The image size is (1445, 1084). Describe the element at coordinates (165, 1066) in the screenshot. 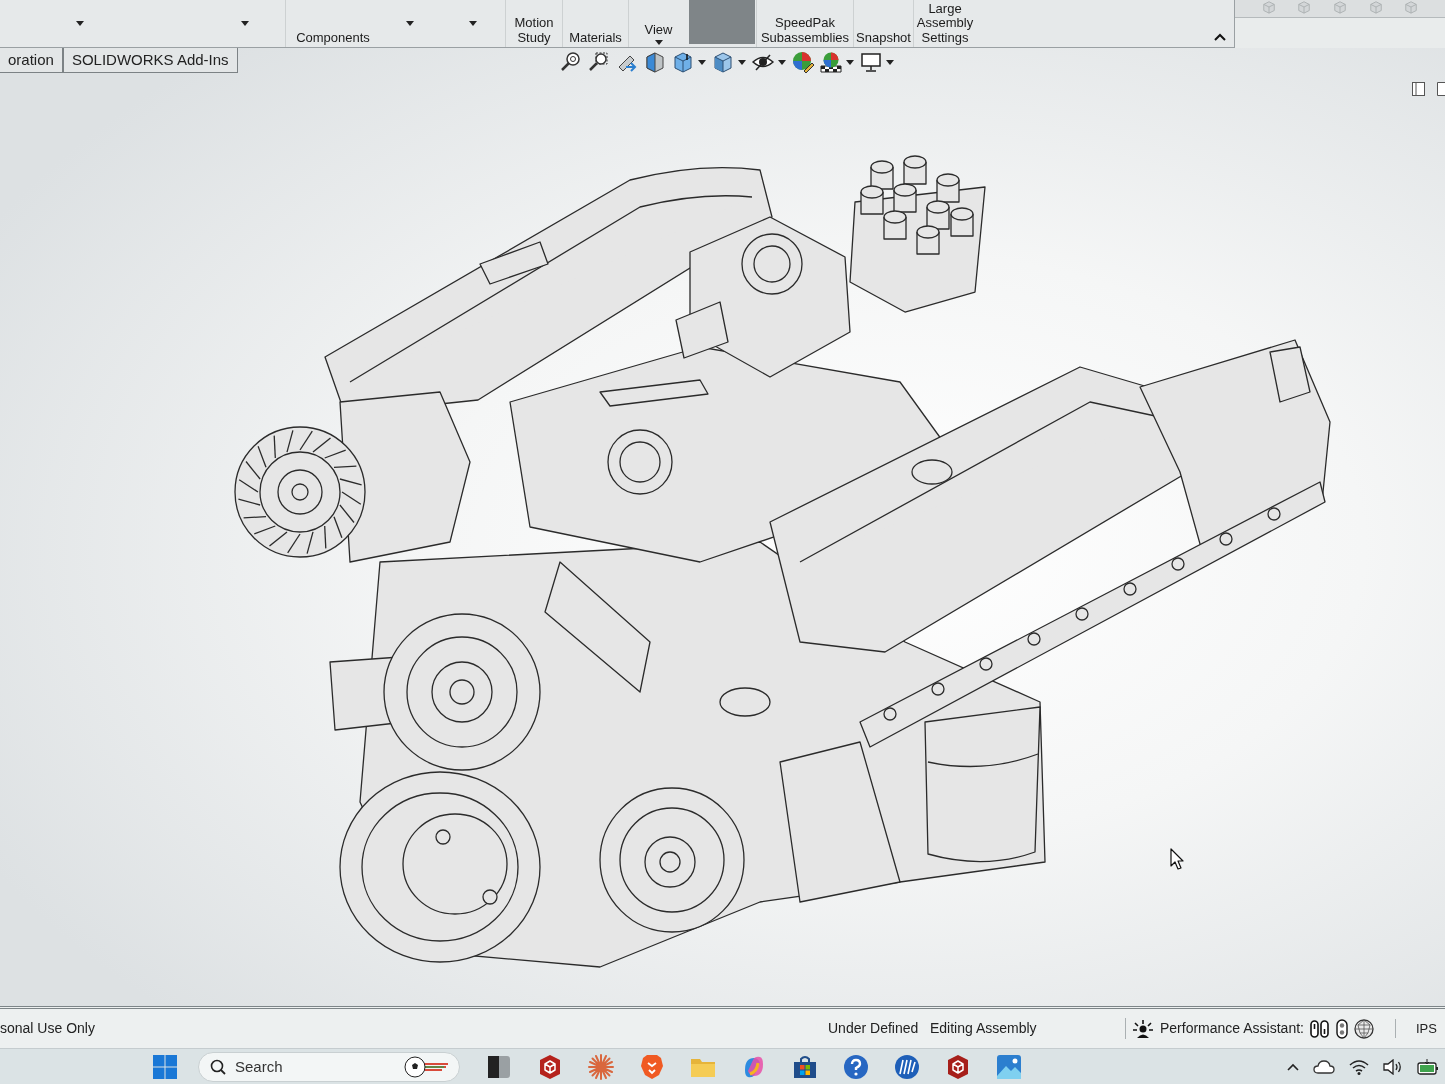

I see `windows-logo-icon` at that location.